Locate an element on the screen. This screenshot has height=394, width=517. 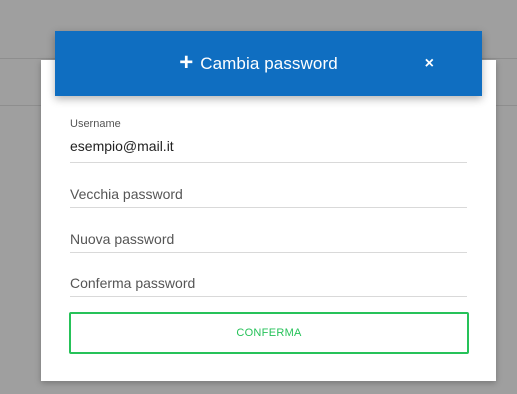
old-password-field is located at coordinates (268, 194).